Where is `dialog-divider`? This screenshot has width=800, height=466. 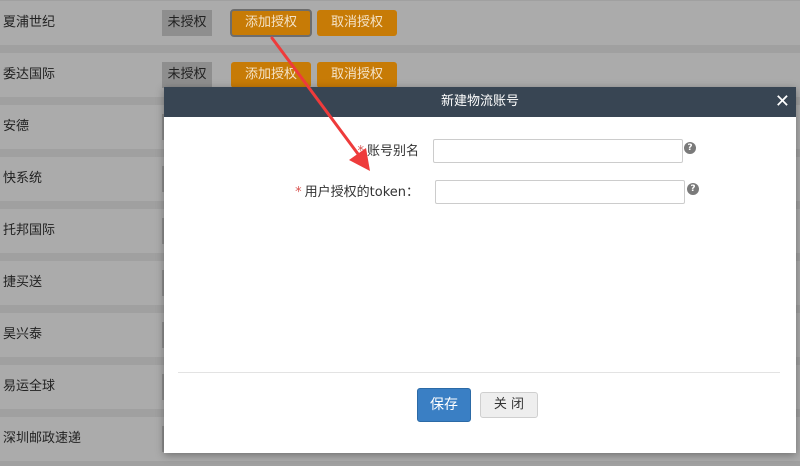
dialog-divider is located at coordinates (479, 372).